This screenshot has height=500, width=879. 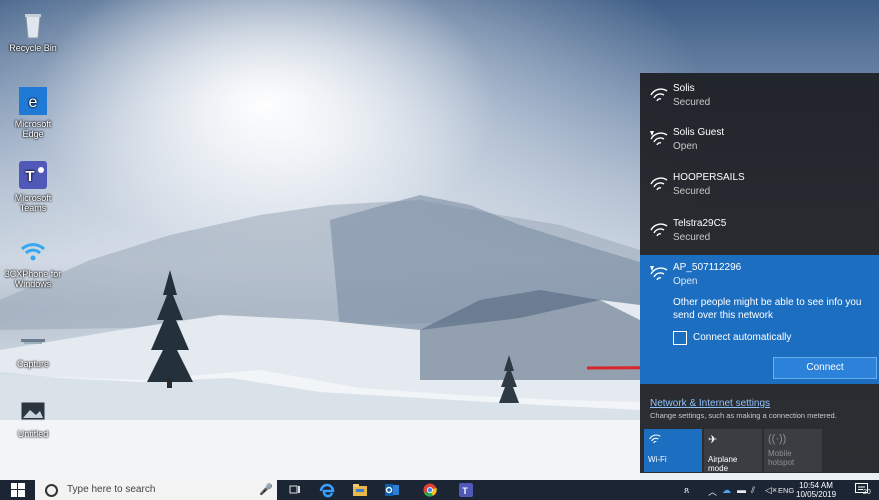 What do you see at coordinates (712, 491) in the screenshot?
I see `show-hidden-icons-chevron-icon: ︿` at bounding box center [712, 491].